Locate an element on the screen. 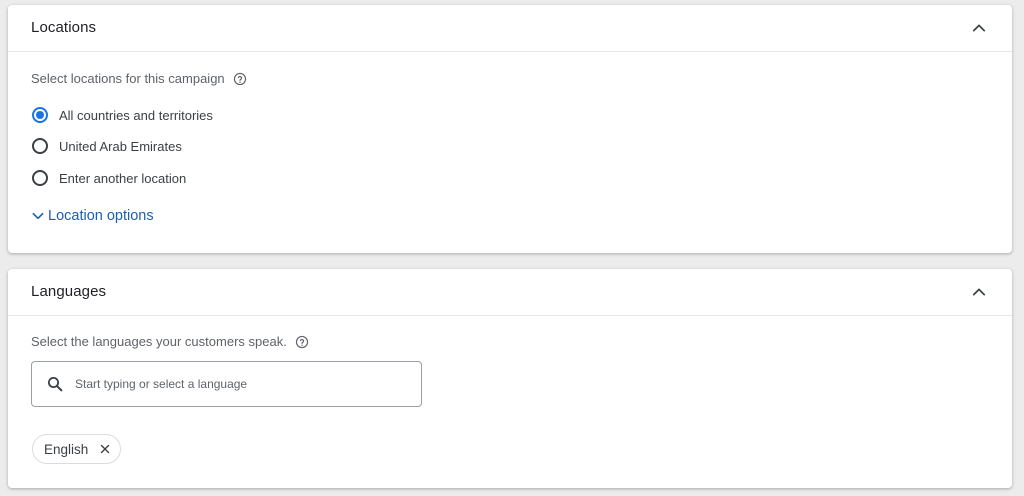 The width and height of the screenshot is (1024, 496). location-options-link: Location options is located at coordinates (92, 216).